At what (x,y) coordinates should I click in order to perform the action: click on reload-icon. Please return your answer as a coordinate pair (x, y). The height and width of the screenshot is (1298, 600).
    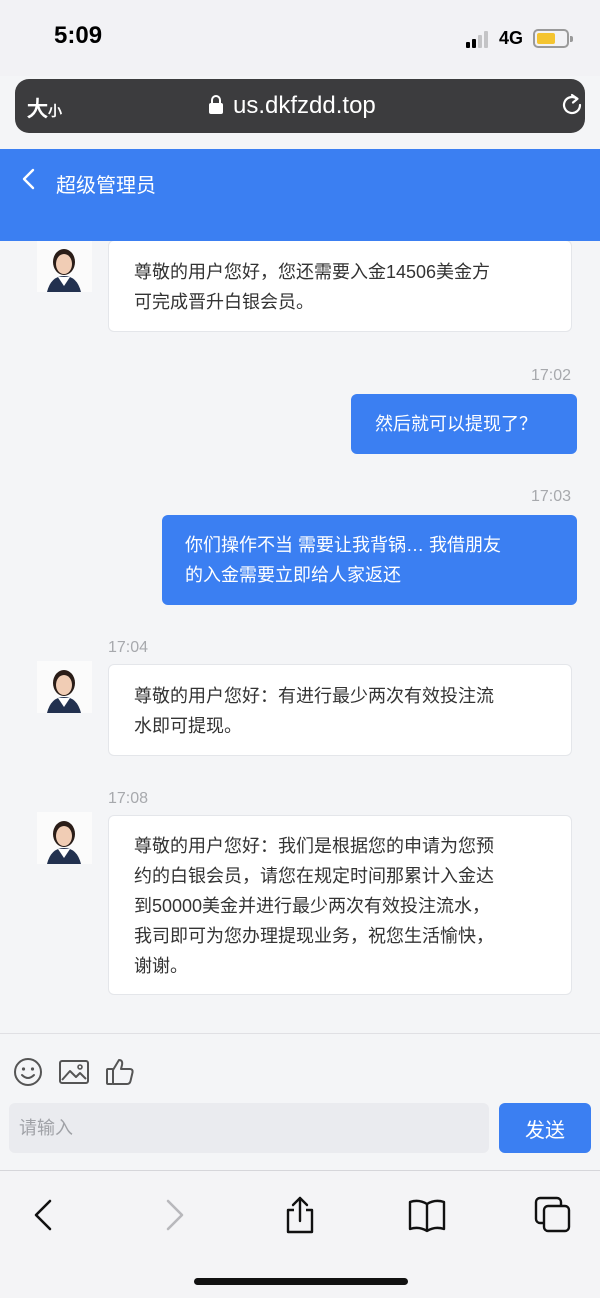
    Looking at the image, I should click on (572, 105).